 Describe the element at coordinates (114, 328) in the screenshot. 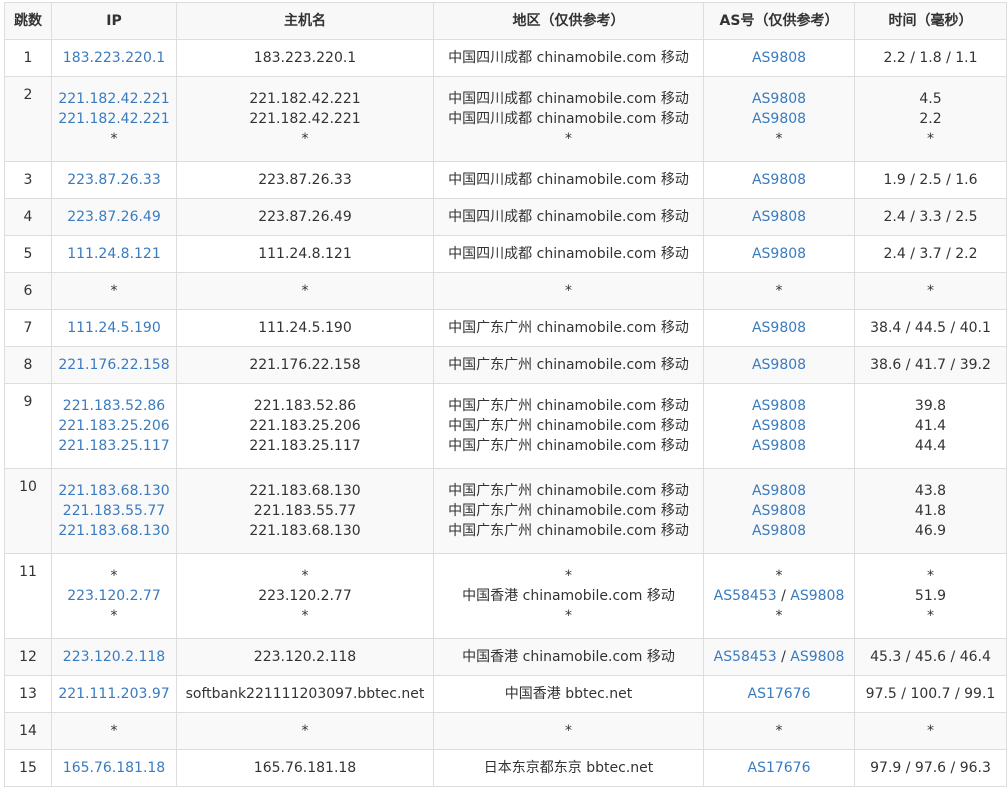

I see `ip-link: 111.24.5.190` at that location.